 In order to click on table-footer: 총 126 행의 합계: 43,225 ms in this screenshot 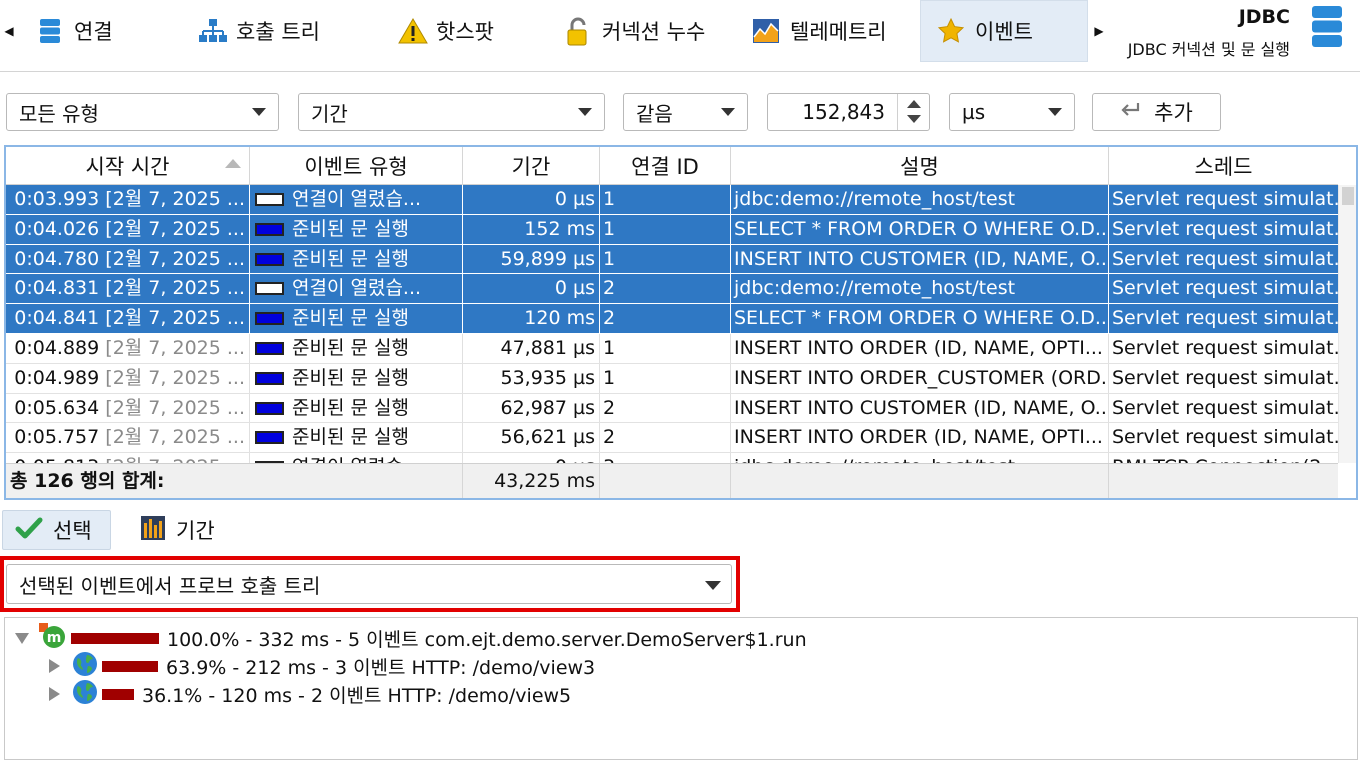, I will do `click(672, 480)`.